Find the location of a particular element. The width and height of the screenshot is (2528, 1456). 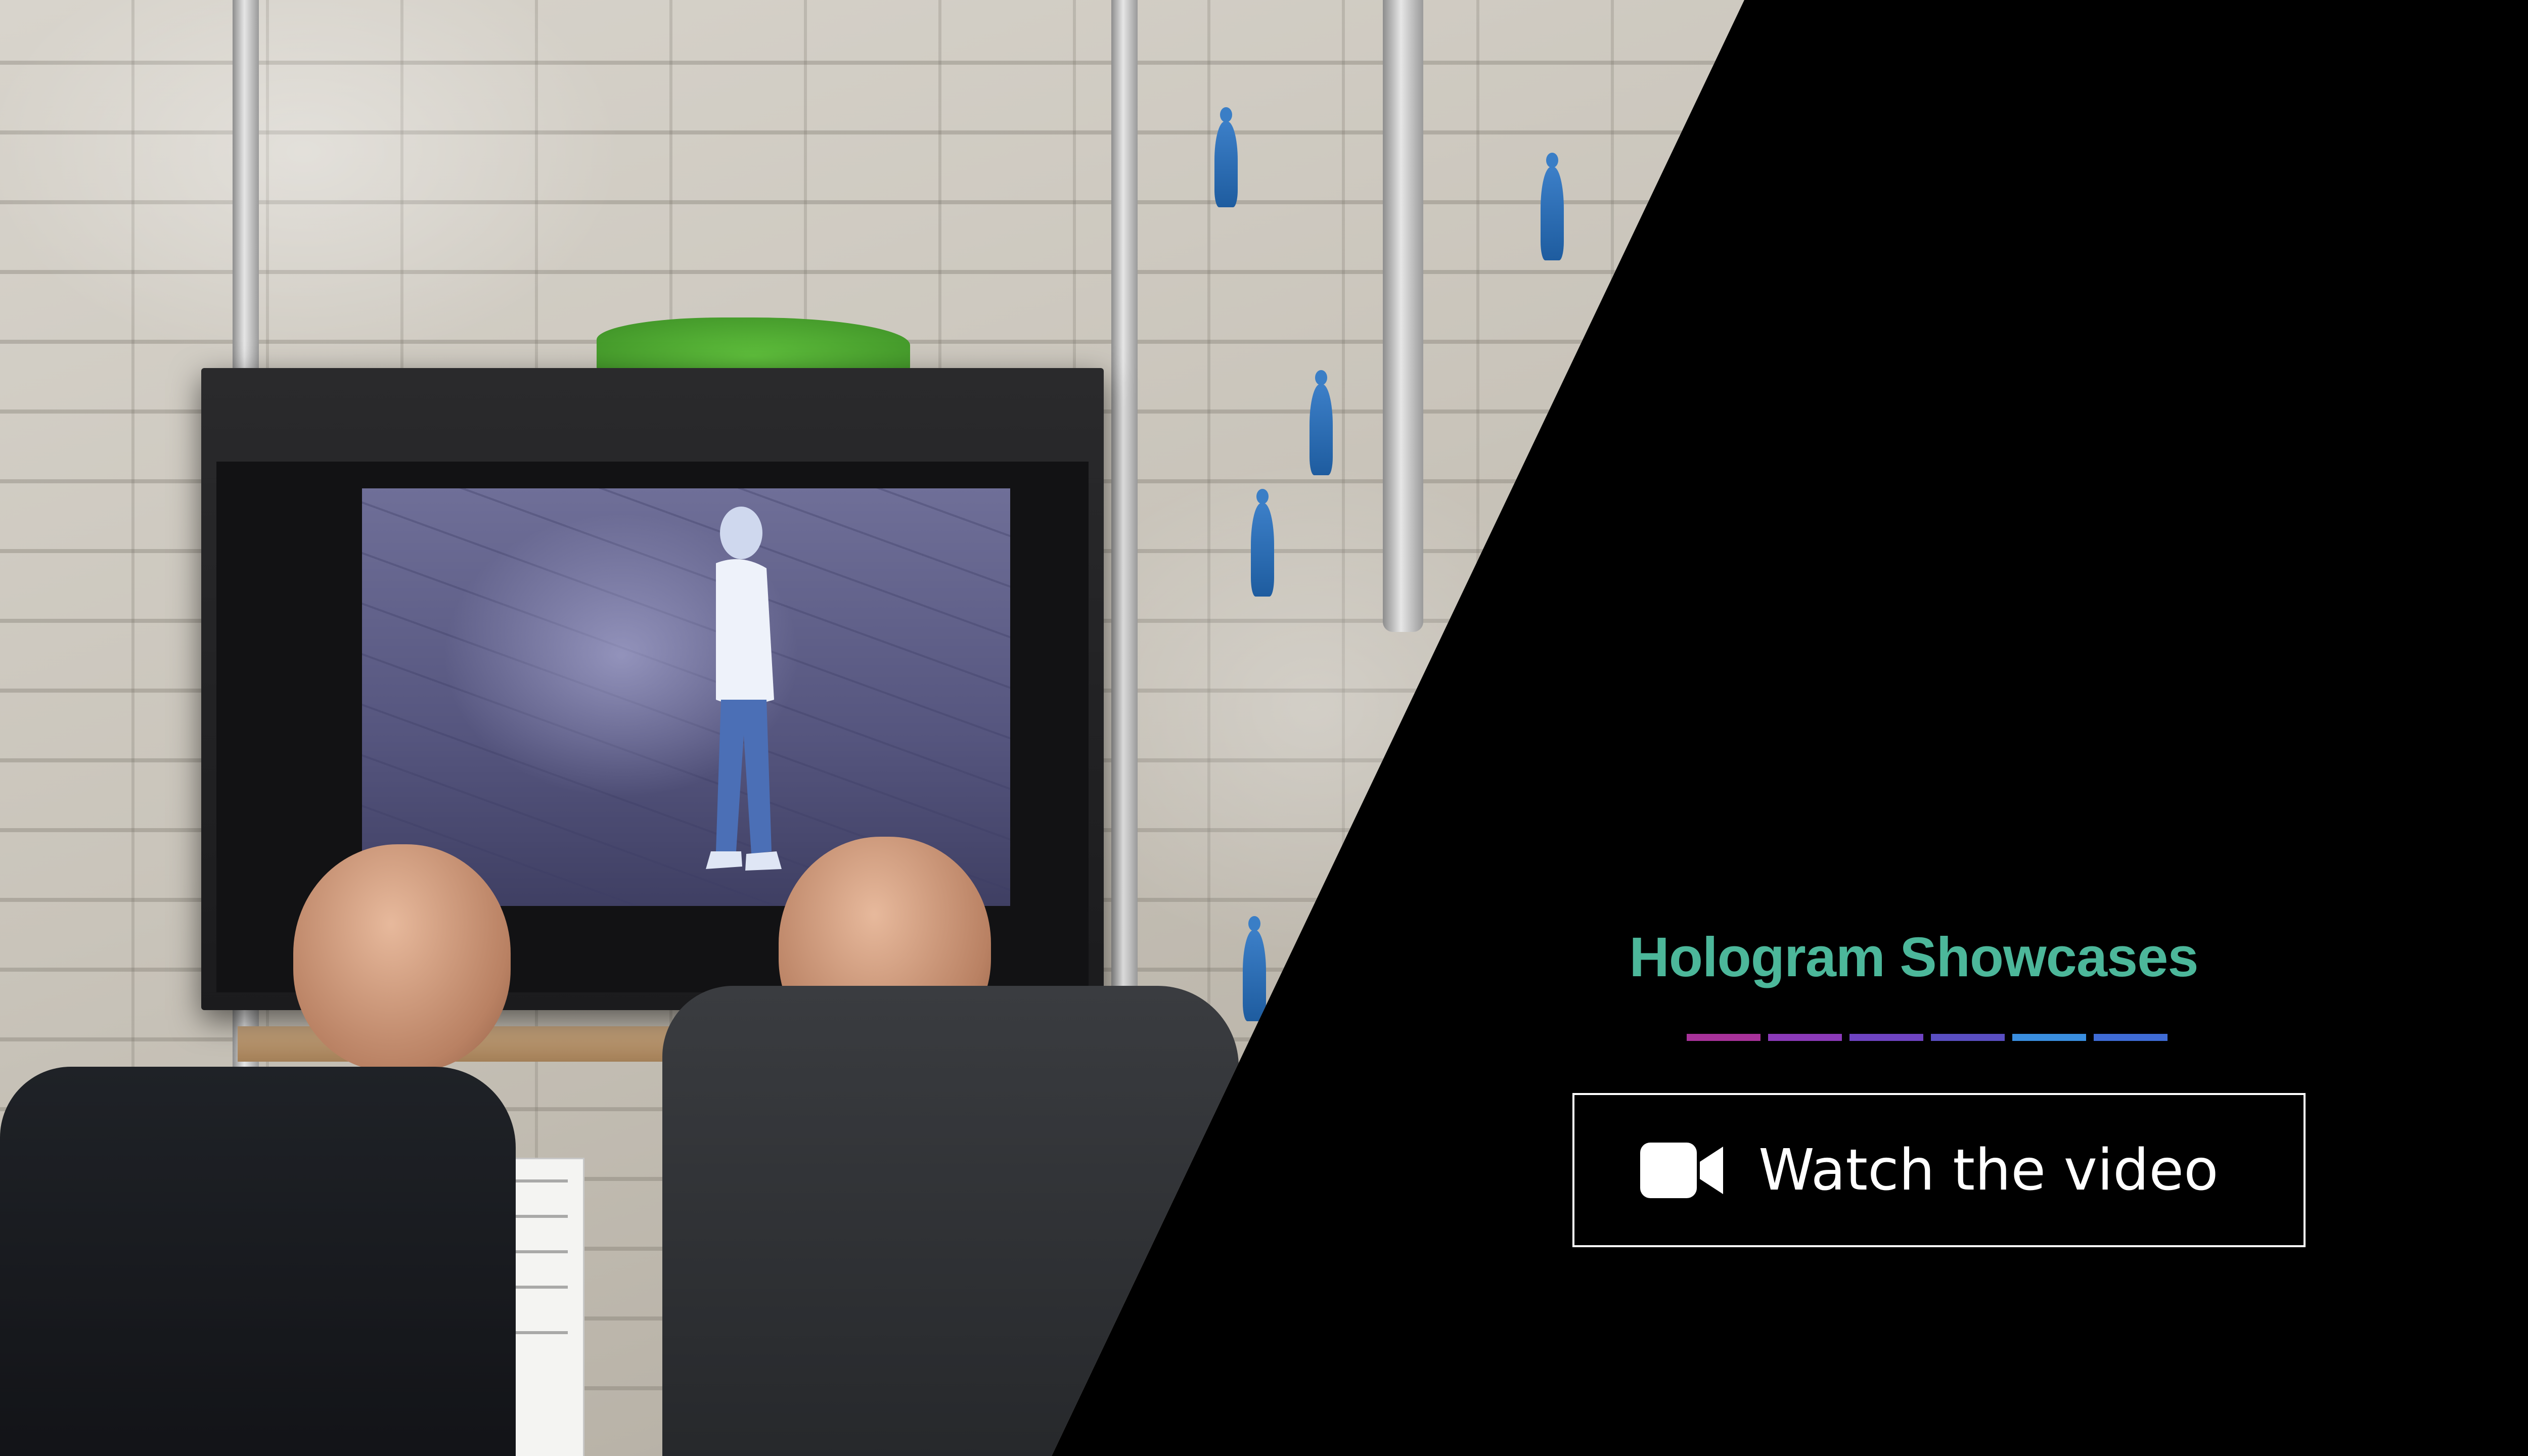

watch-video-button: Watch the video is located at coordinates (1939, 1170).